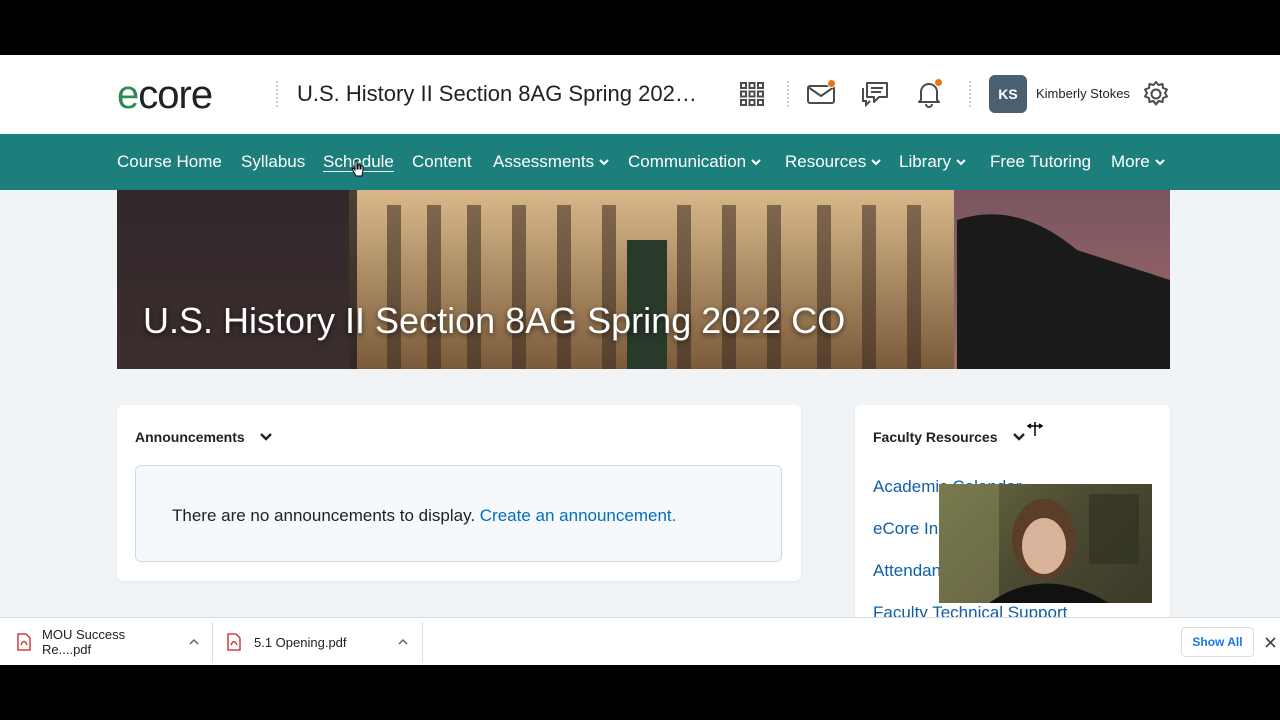  Describe the element at coordinates (1008, 94) in the screenshot. I see `avatar: KS` at that location.